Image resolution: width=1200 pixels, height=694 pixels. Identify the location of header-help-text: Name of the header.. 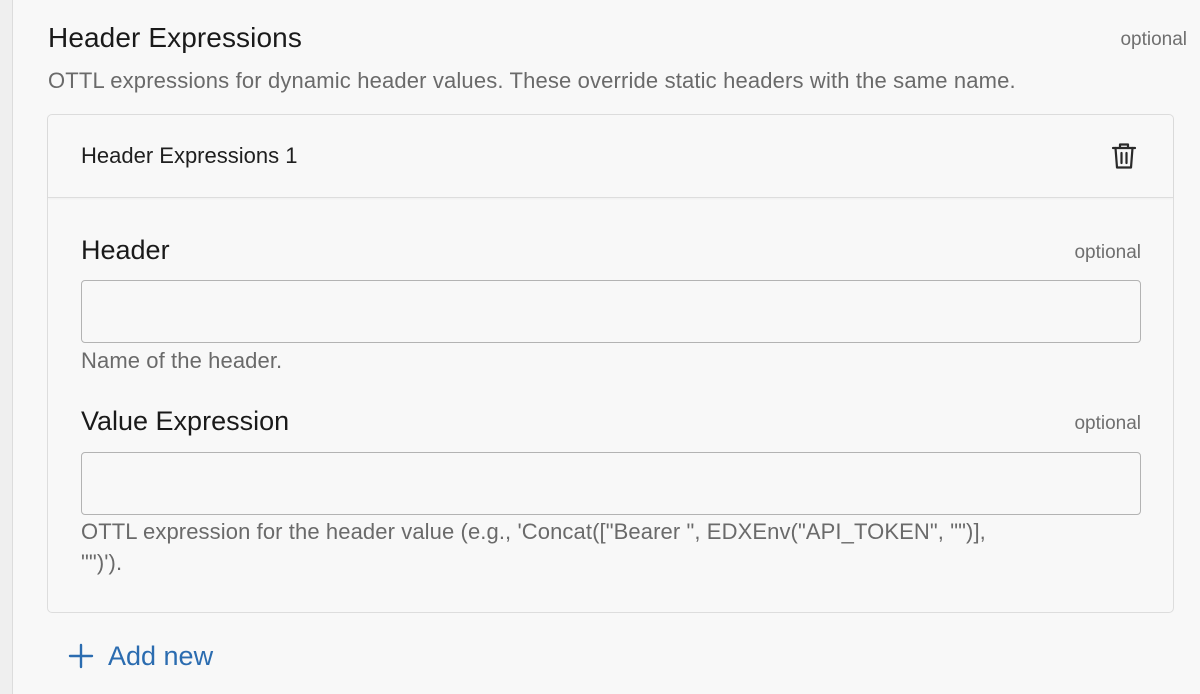
(182, 360).